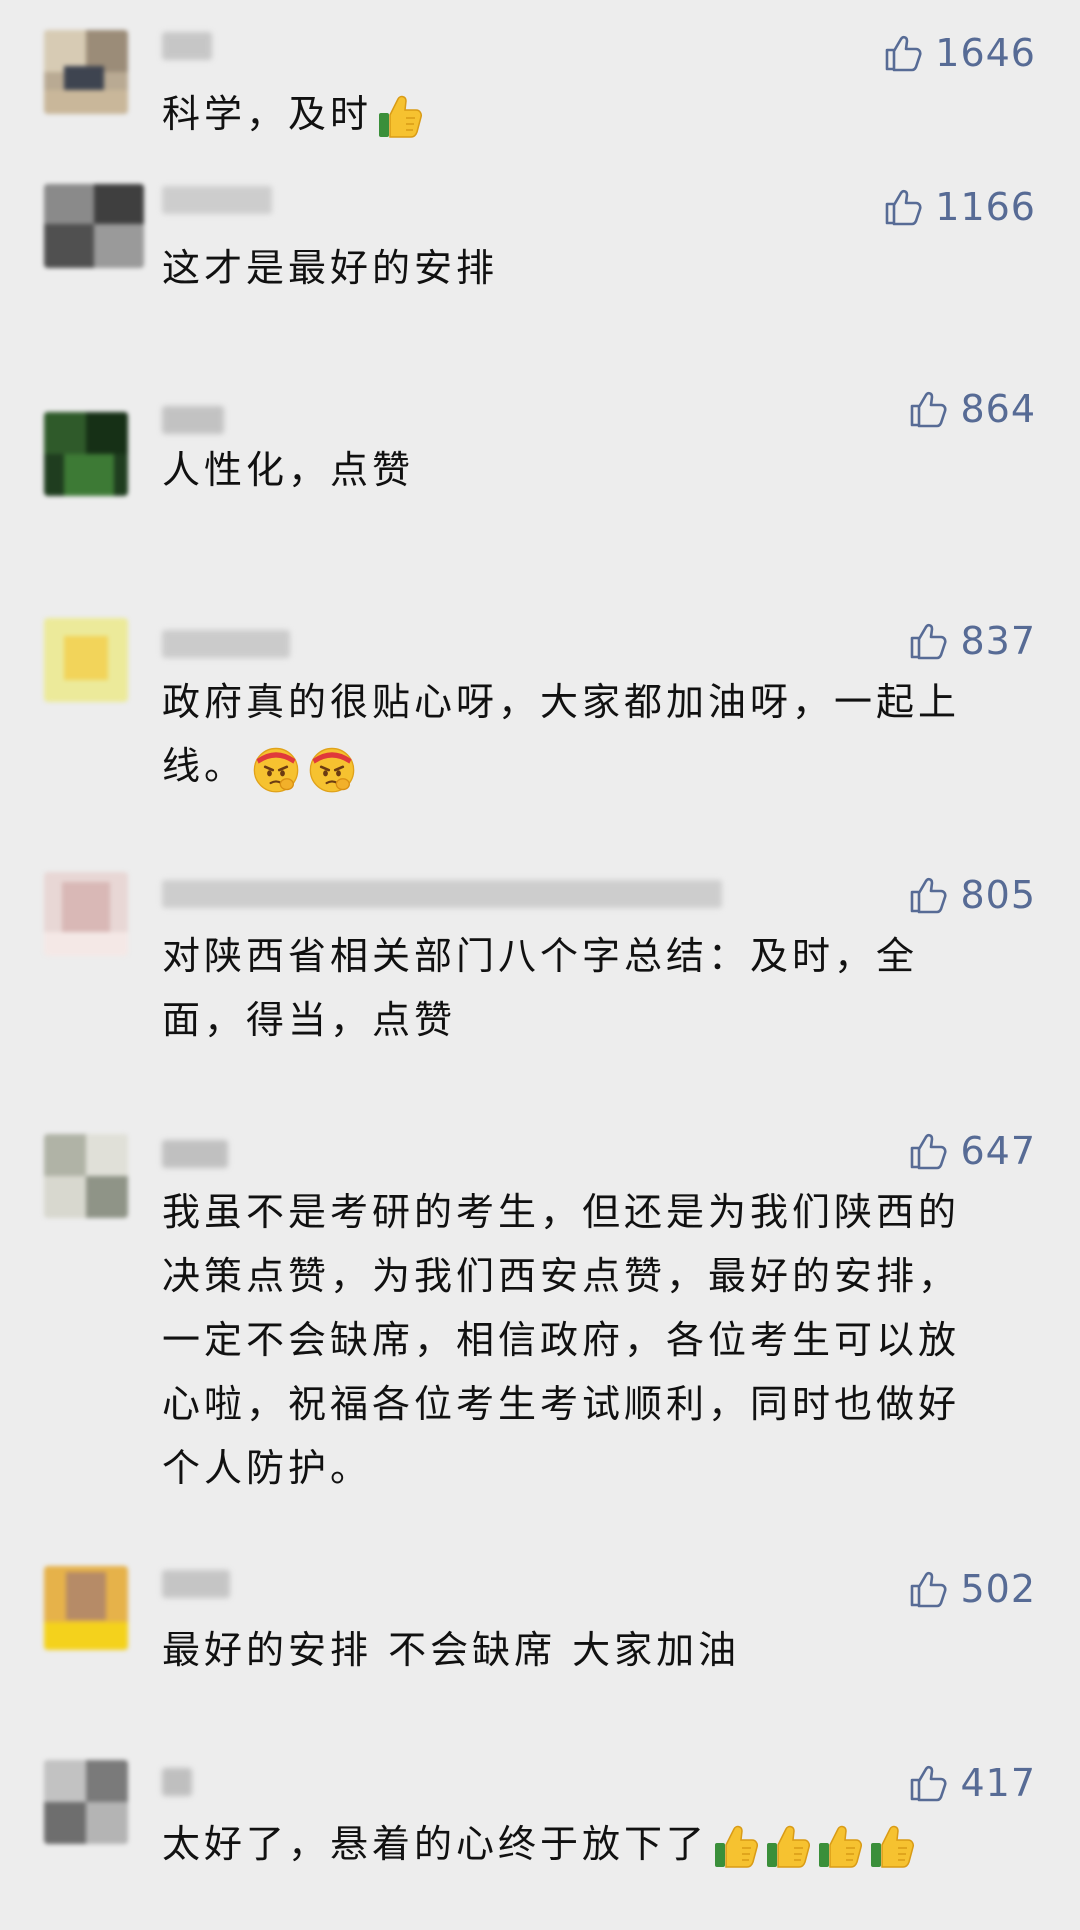  I want to click on like-count: 1166, so click(985, 207).